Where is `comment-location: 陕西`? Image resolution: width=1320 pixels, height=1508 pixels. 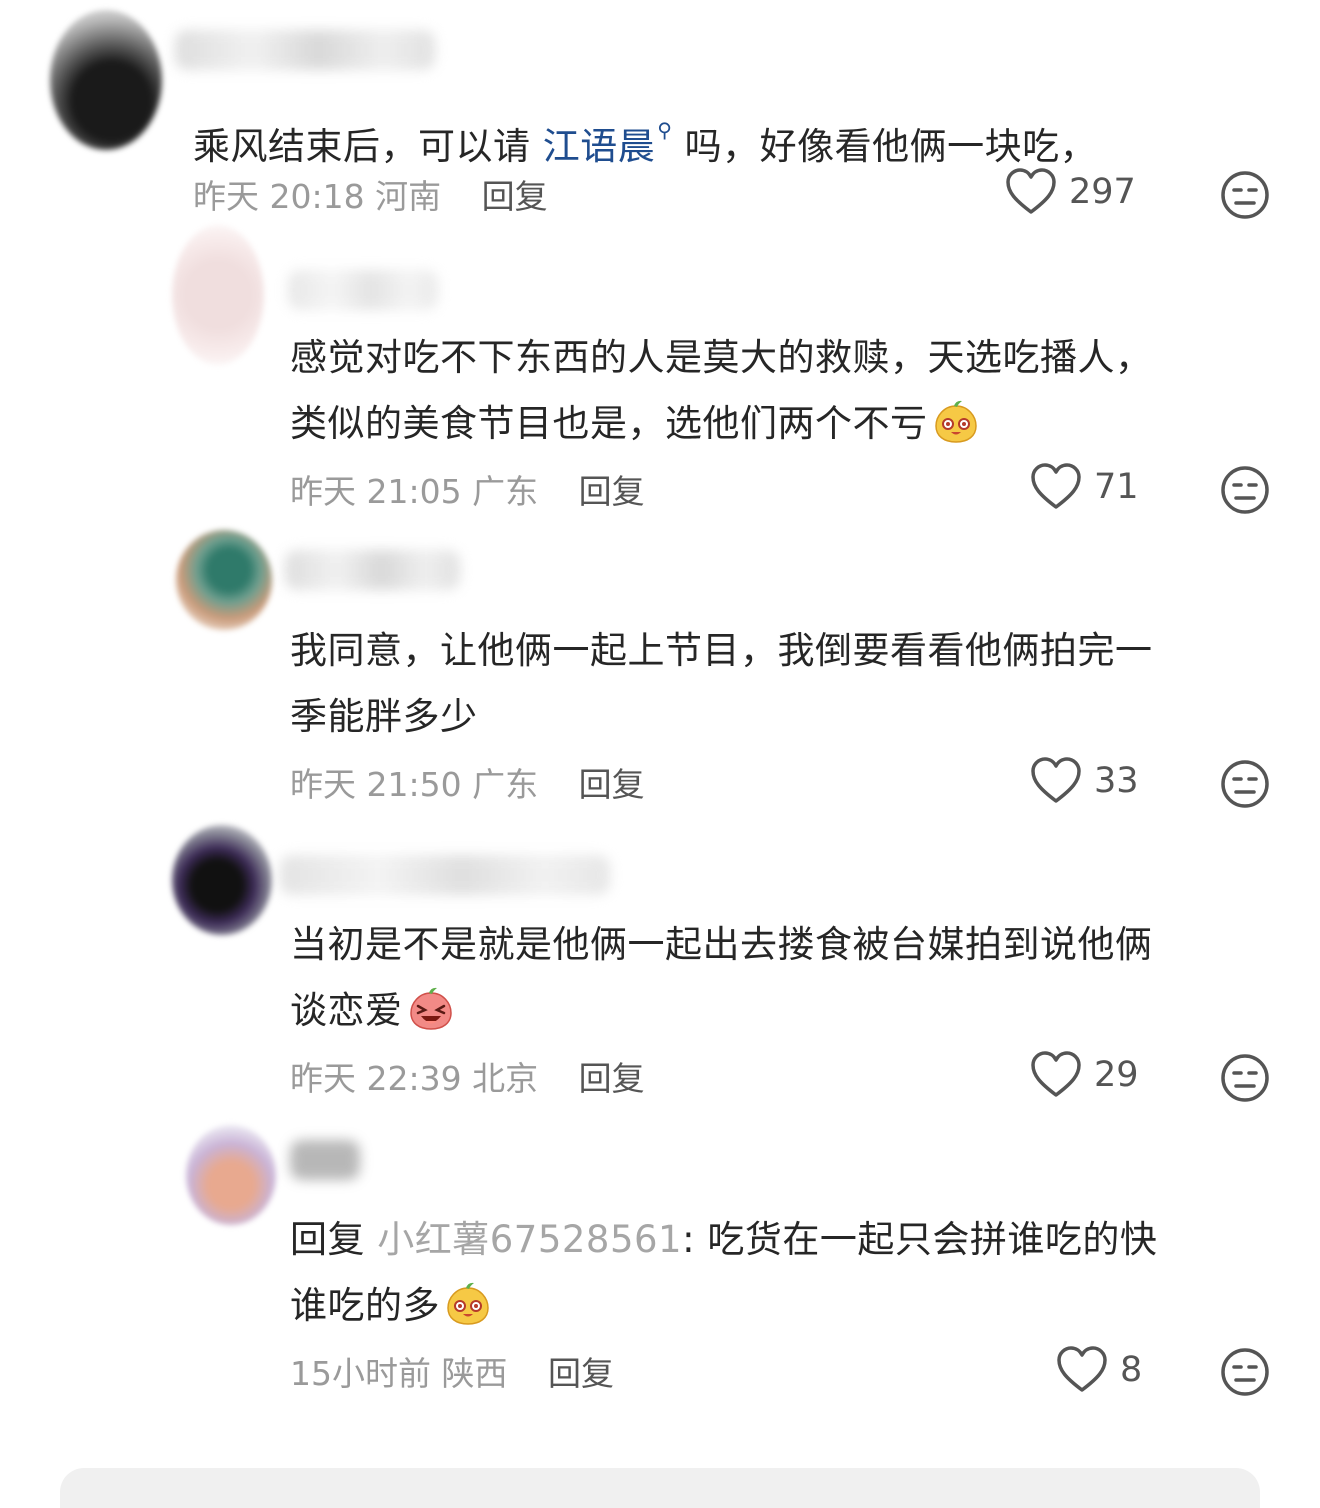
comment-location: 陕西 is located at coordinates (474, 1373).